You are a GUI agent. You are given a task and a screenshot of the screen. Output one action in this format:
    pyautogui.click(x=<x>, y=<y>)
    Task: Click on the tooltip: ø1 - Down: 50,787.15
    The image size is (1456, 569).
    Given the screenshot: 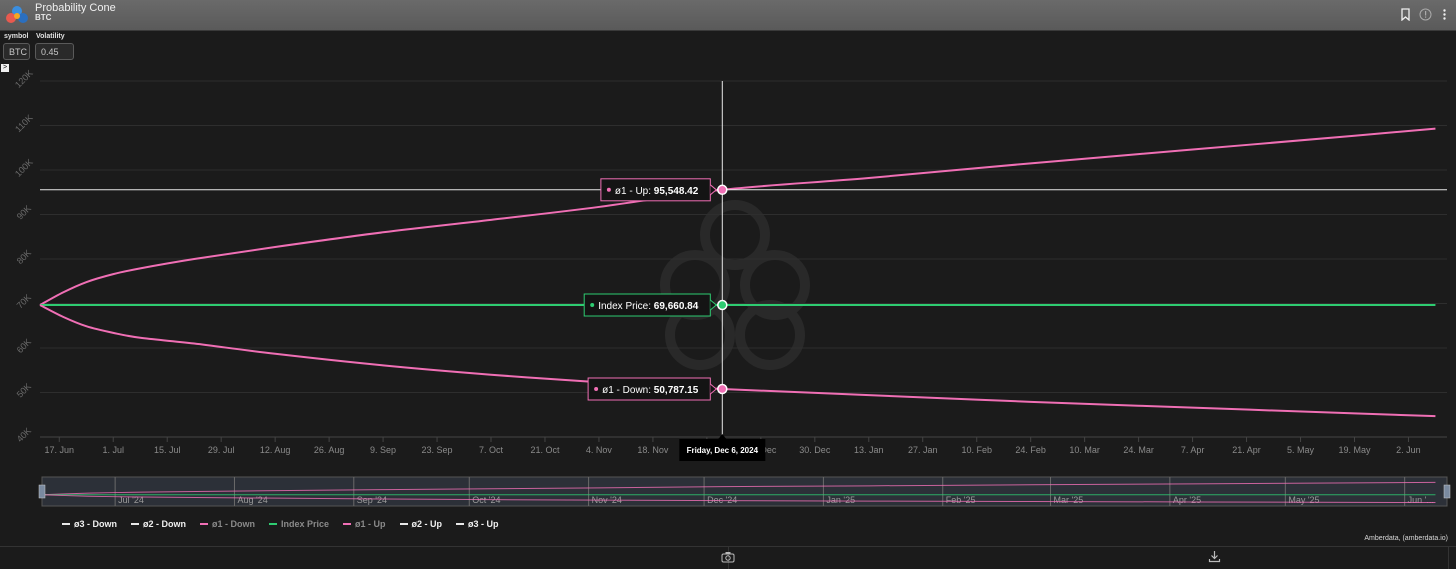 What is the action you would take?
    pyautogui.click(x=652, y=389)
    